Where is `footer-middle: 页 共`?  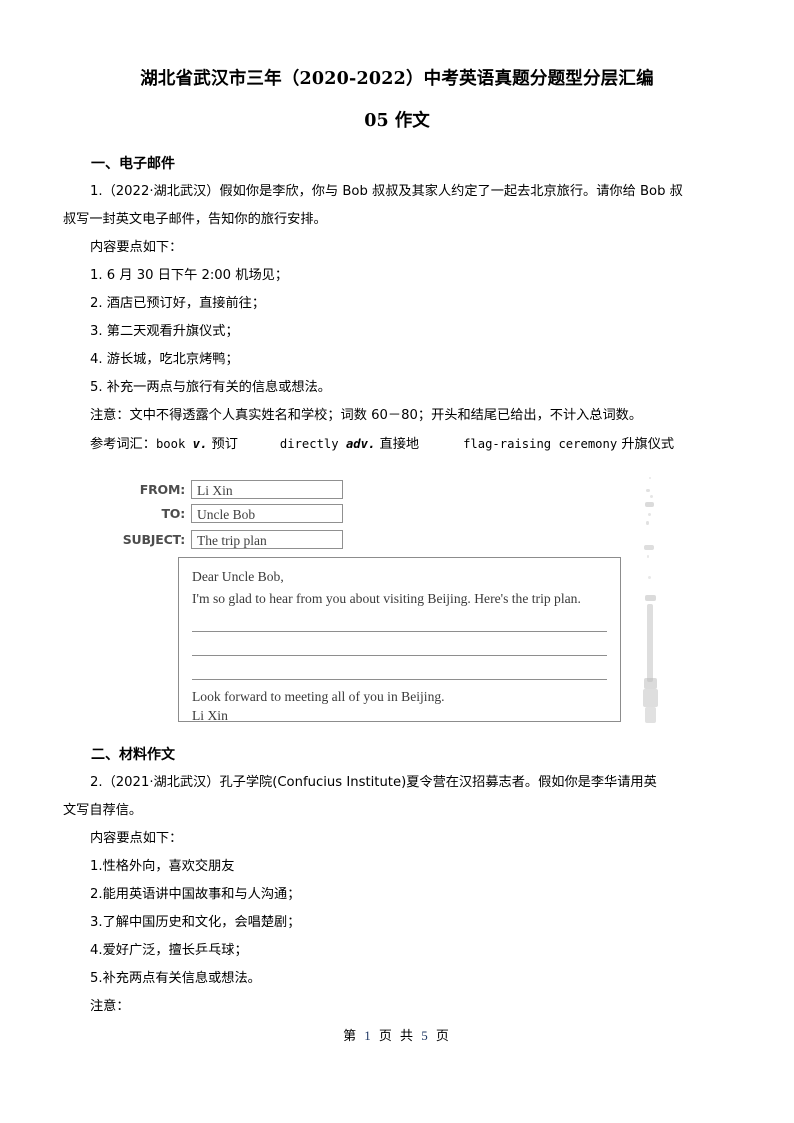 footer-middle: 页 共 is located at coordinates (397, 1036).